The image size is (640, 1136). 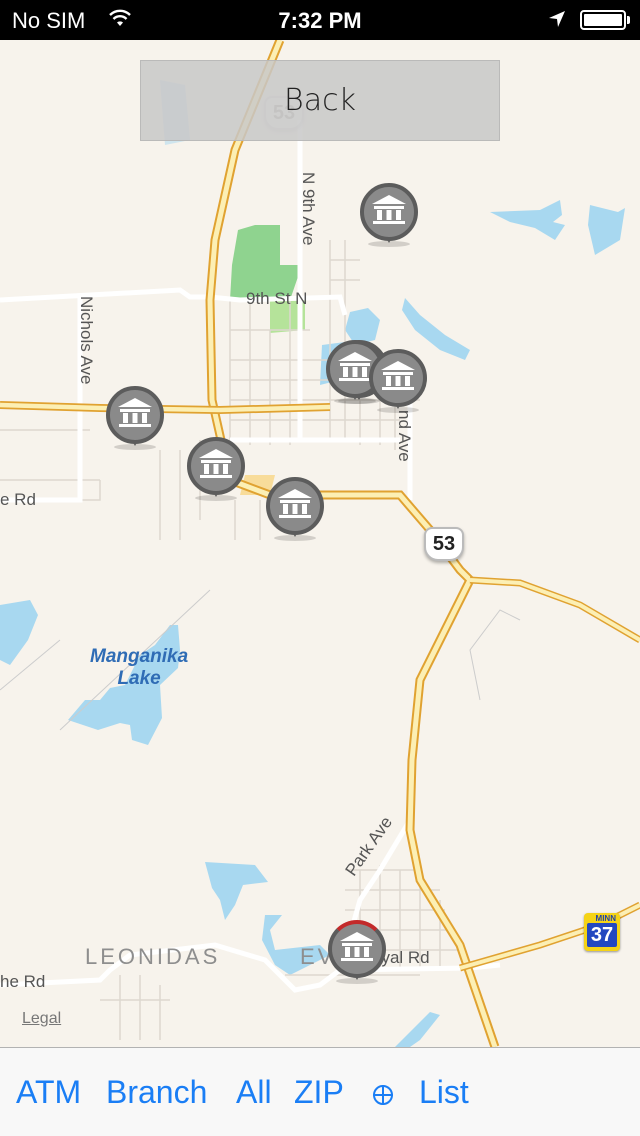 I want to click on street-label-9th-st-n: 9th St N, so click(x=277, y=298).